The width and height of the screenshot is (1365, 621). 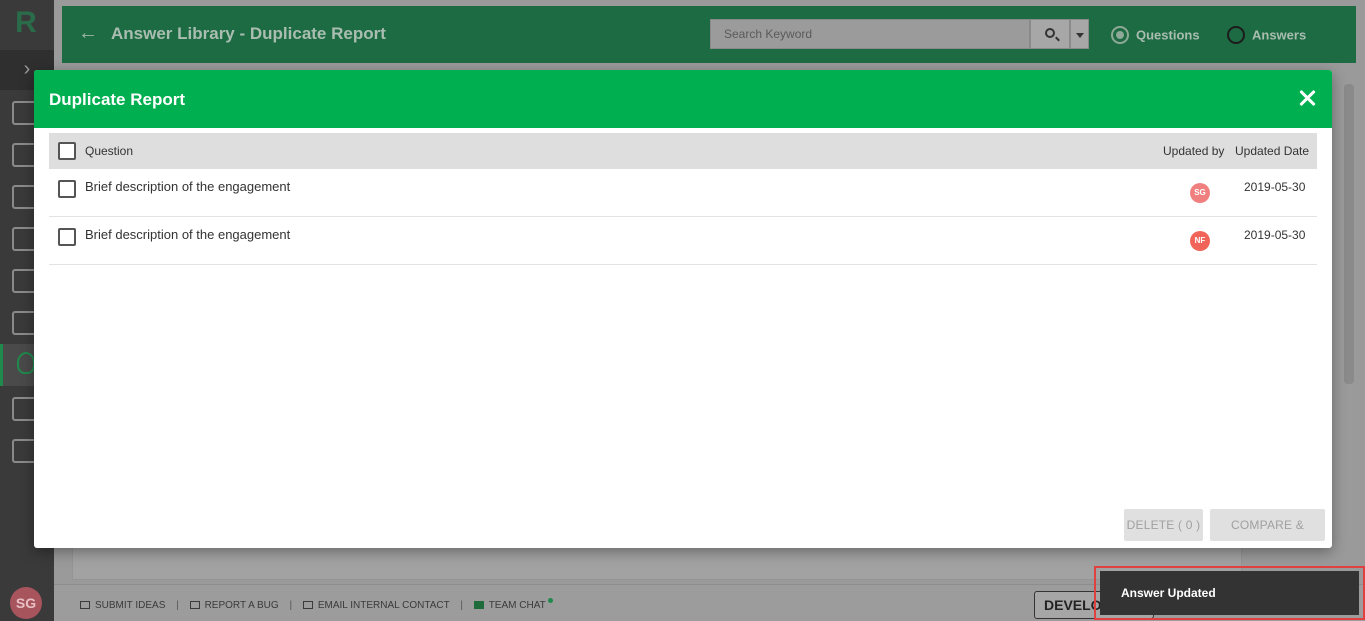 I want to click on radio-questions: Questions, so click(x=1155, y=35).